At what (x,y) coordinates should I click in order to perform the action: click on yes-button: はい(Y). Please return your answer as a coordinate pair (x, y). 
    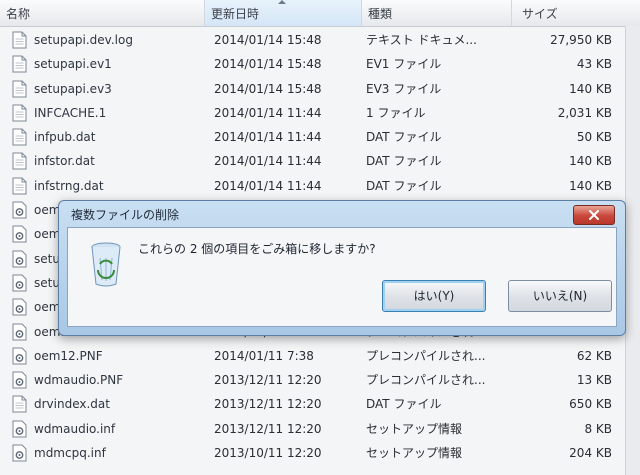
    Looking at the image, I should click on (434, 296).